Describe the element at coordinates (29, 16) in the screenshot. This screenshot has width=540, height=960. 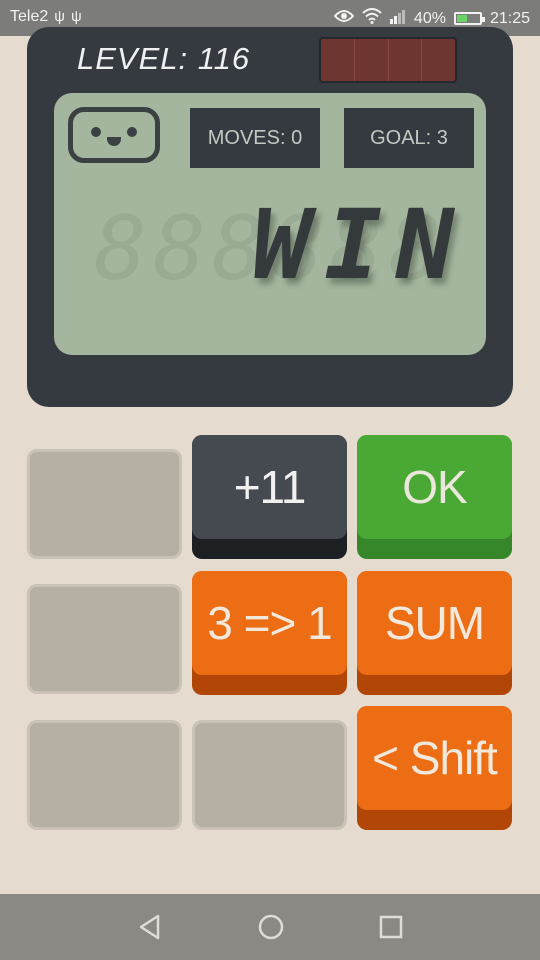
I see `carrier-label: Tele2` at that location.